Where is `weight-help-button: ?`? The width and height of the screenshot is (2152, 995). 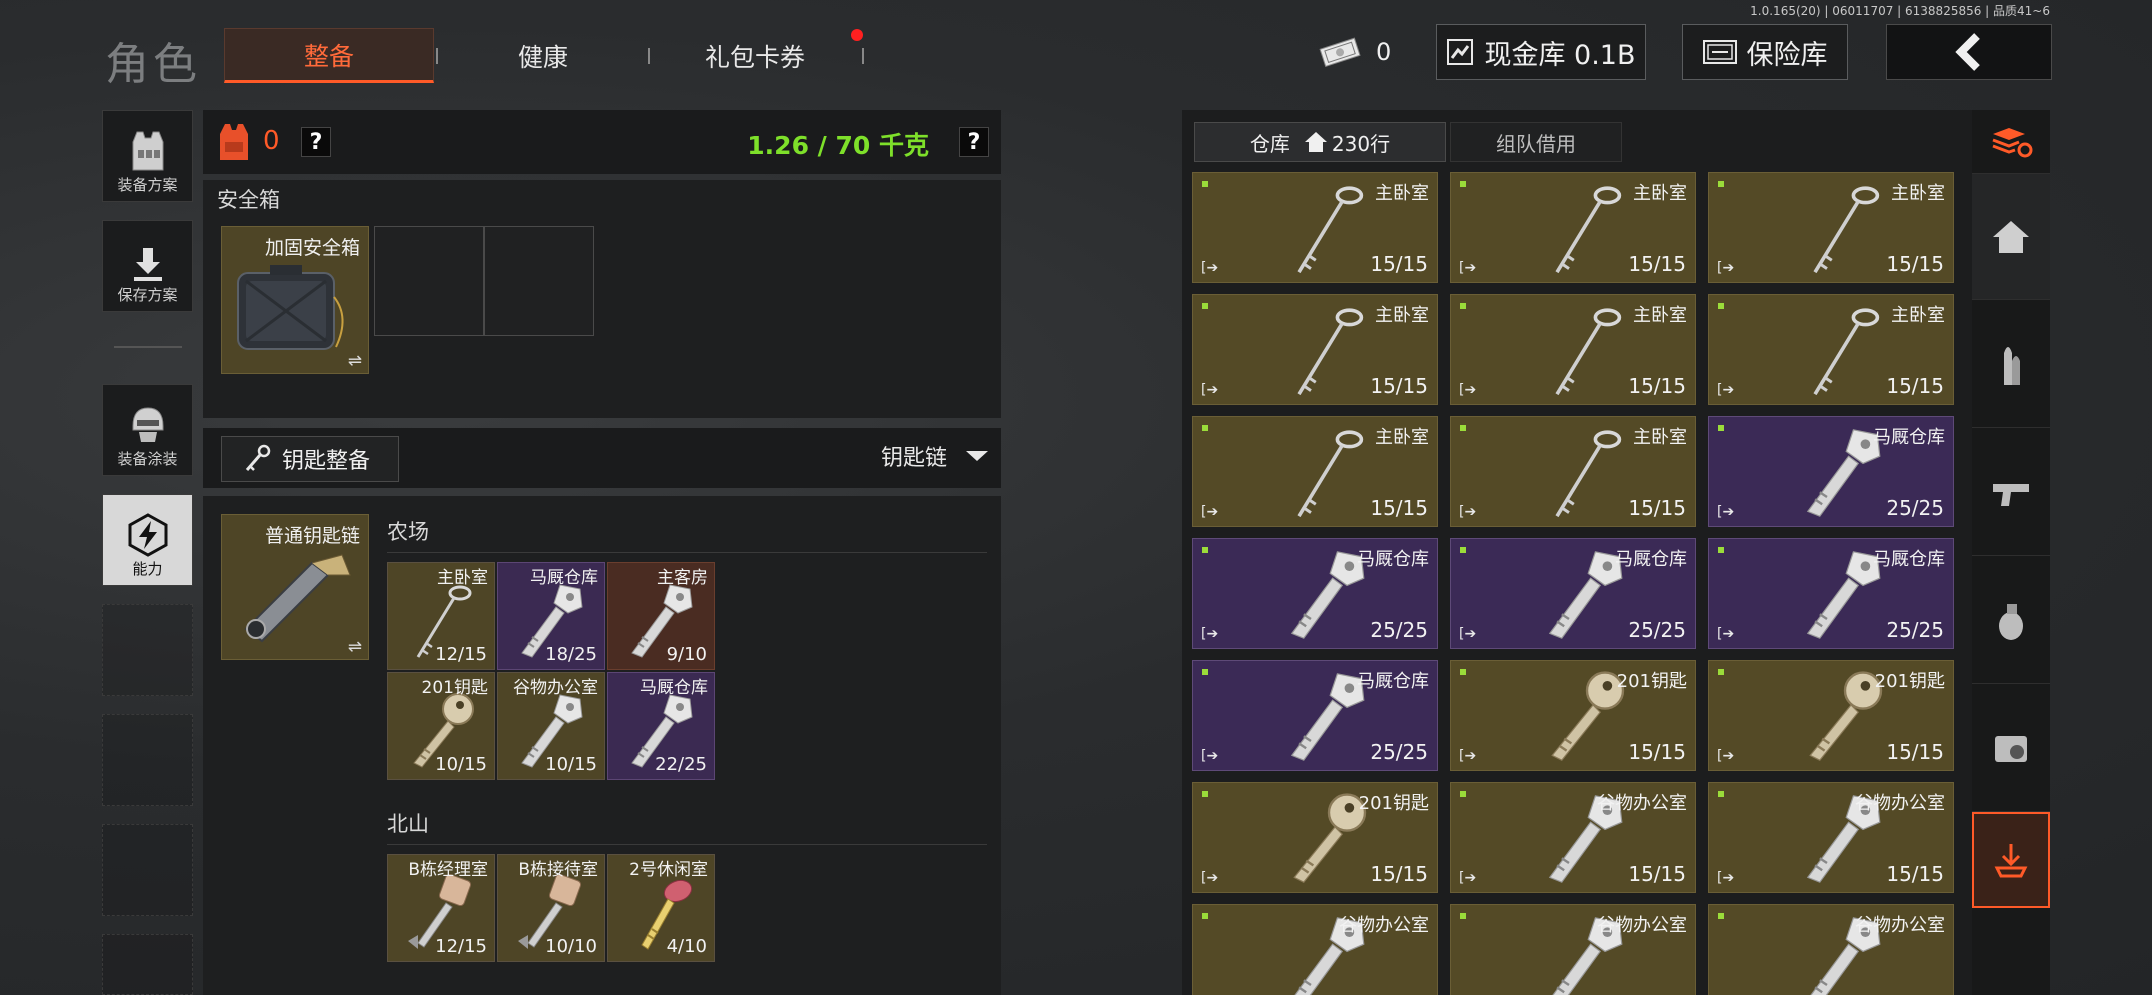
weight-help-button: ? is located at coordinates (974, 142).